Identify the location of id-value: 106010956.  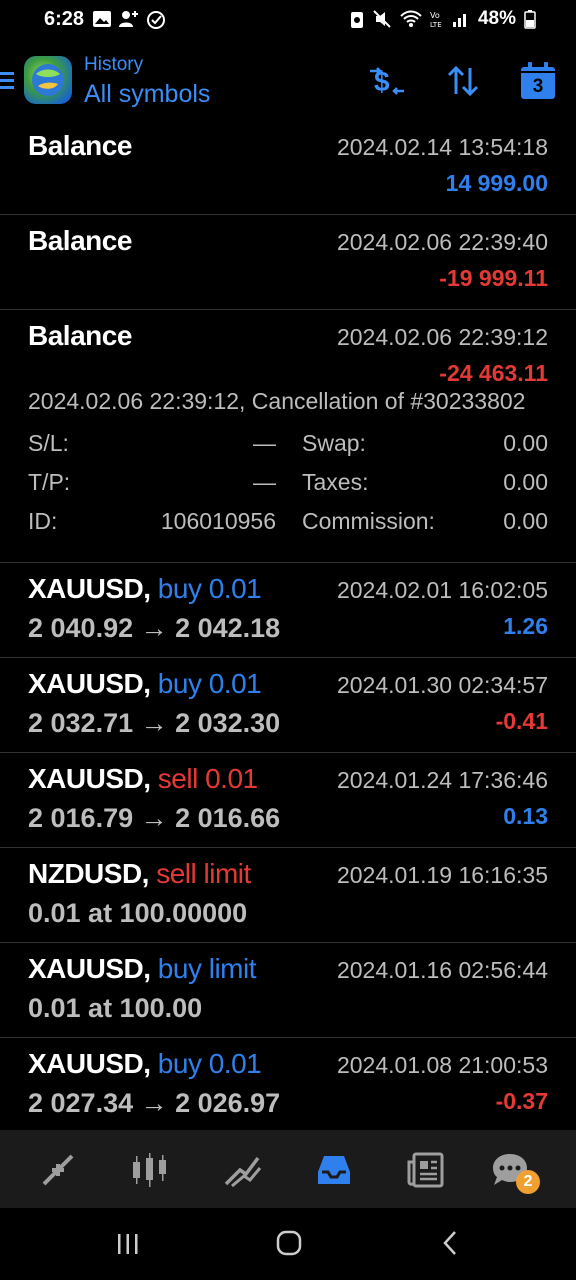
(218, 521).